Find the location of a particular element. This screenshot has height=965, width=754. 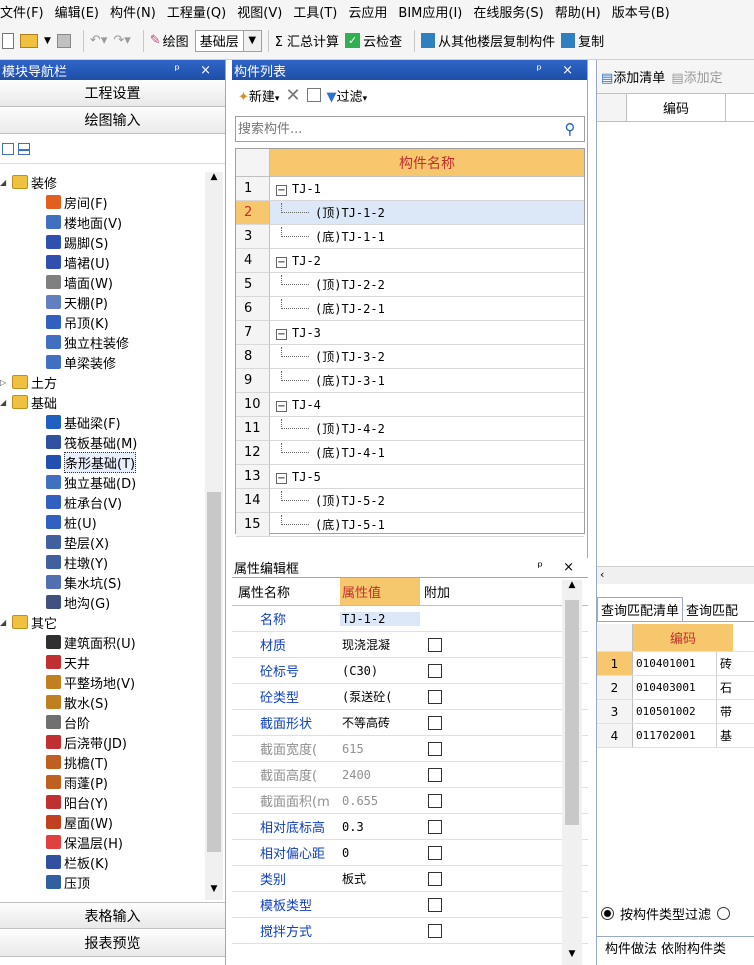

property-value: 2400 is located at coordinates (380, 775).